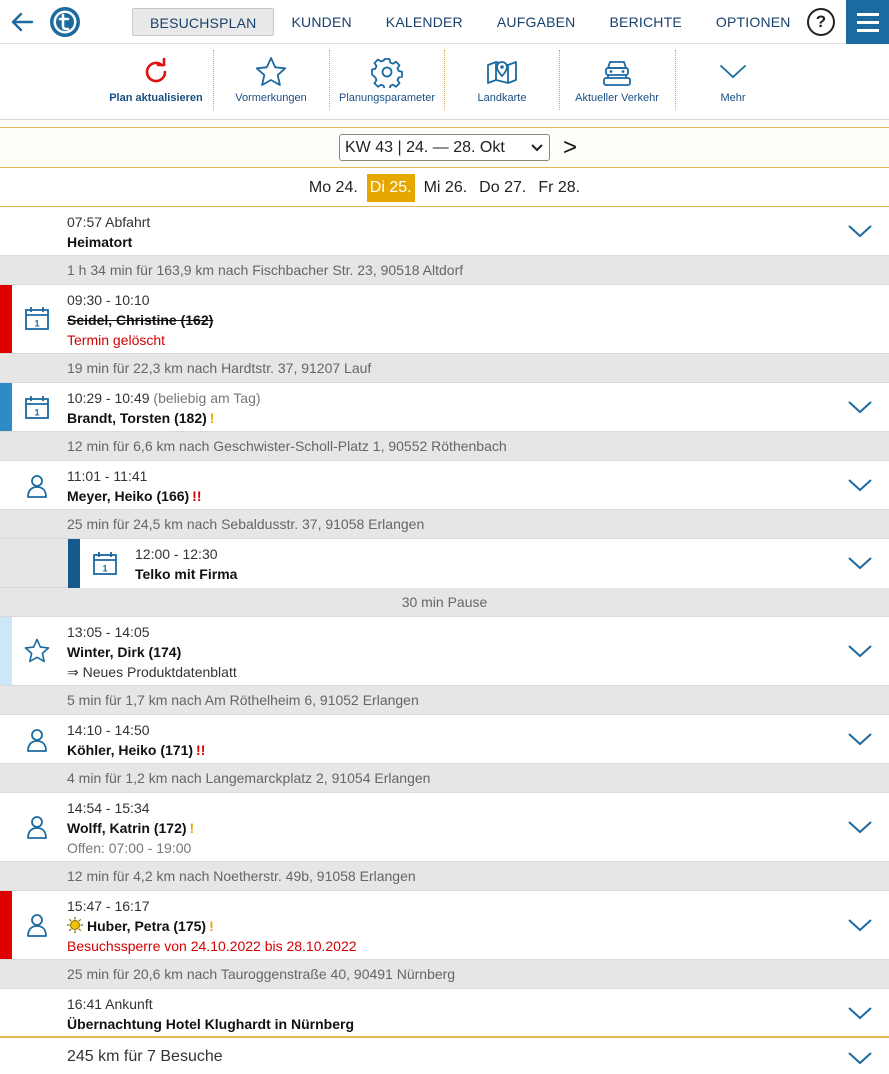  I want to click on summary-row: 245 km für 7 Besuche, so click(444, 1055).